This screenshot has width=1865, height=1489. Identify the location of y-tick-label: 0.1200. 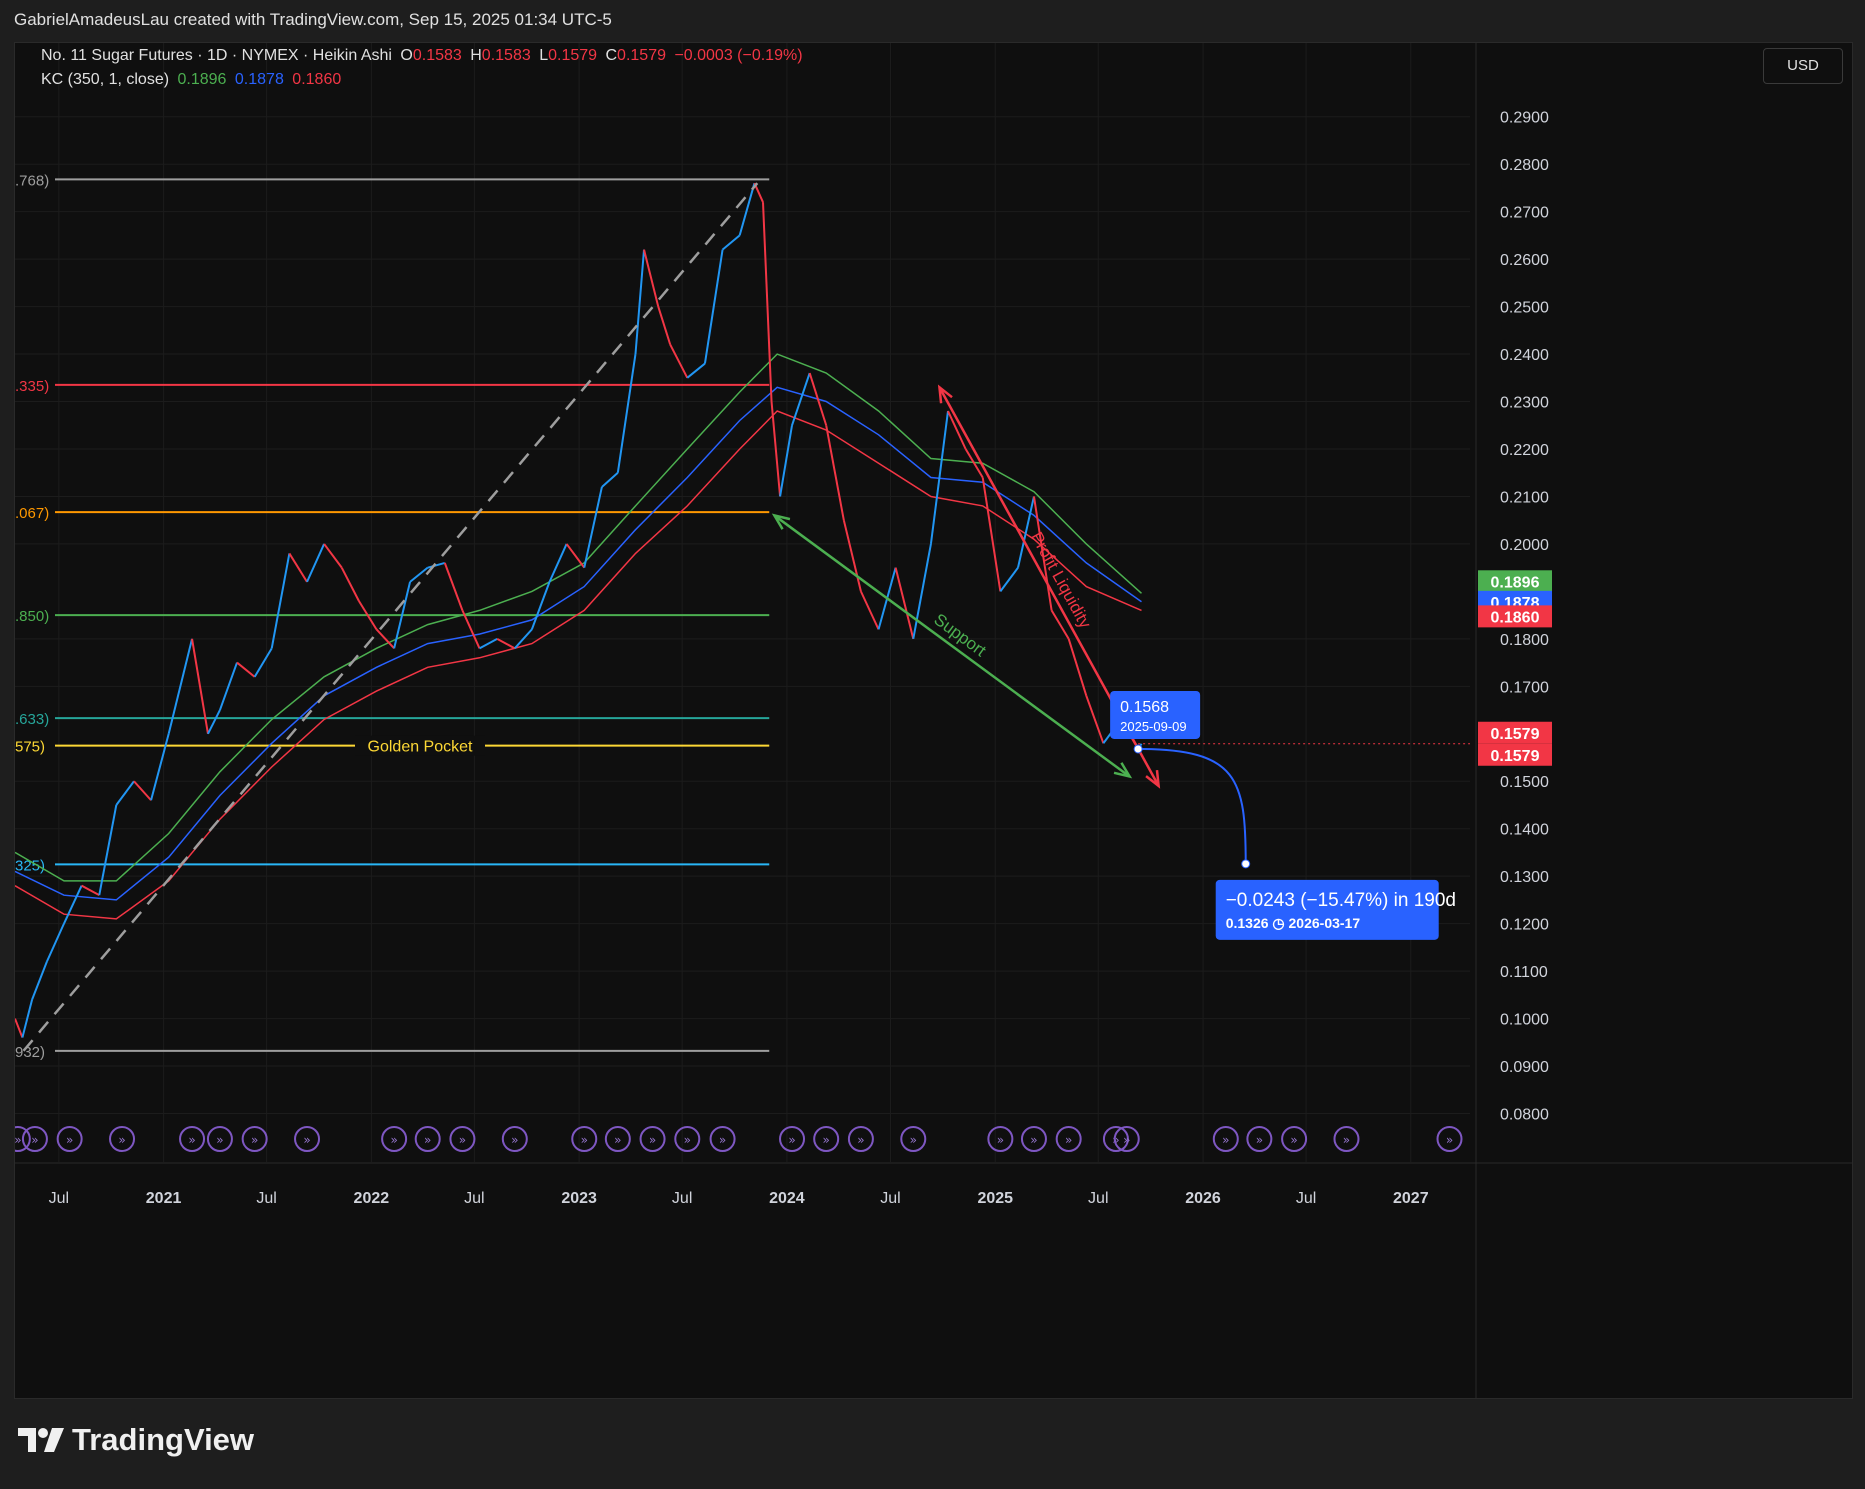
(1524, 925).